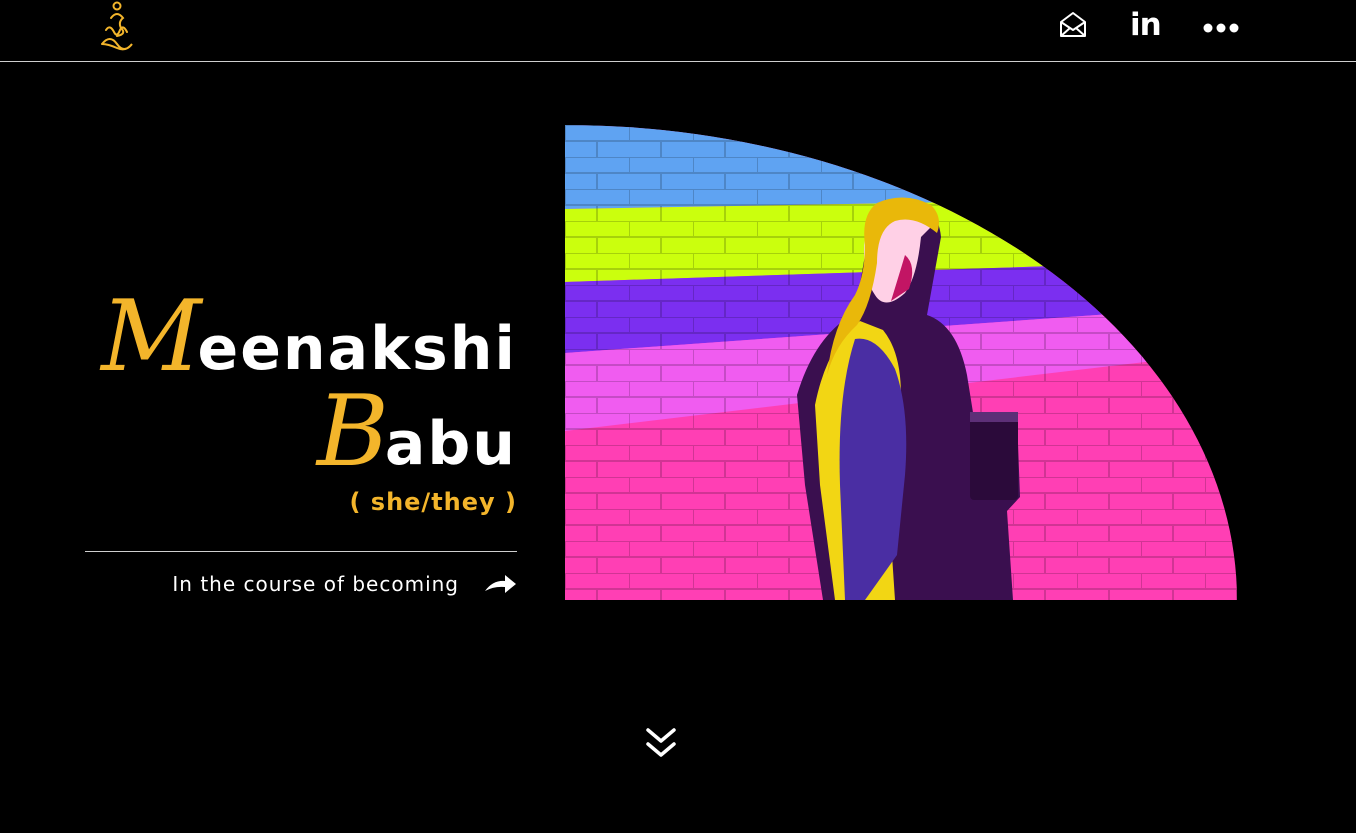 The height and width of the screenshot is (833, 1356). What do you see at coordinates (352, 432) in the screenshot?
I see `last-name-initial: B` at bounding box center [352, 432].